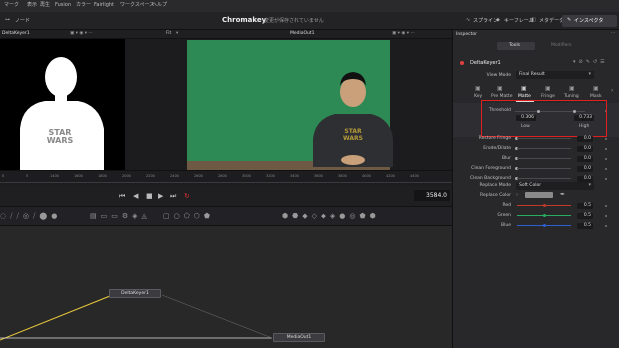 This screenshot has width=619, height=348. What do you see at coordinates (497, 148) in the screenshot?
I see `param-label: Erode/Dilate` at bounding box center [497, 148].